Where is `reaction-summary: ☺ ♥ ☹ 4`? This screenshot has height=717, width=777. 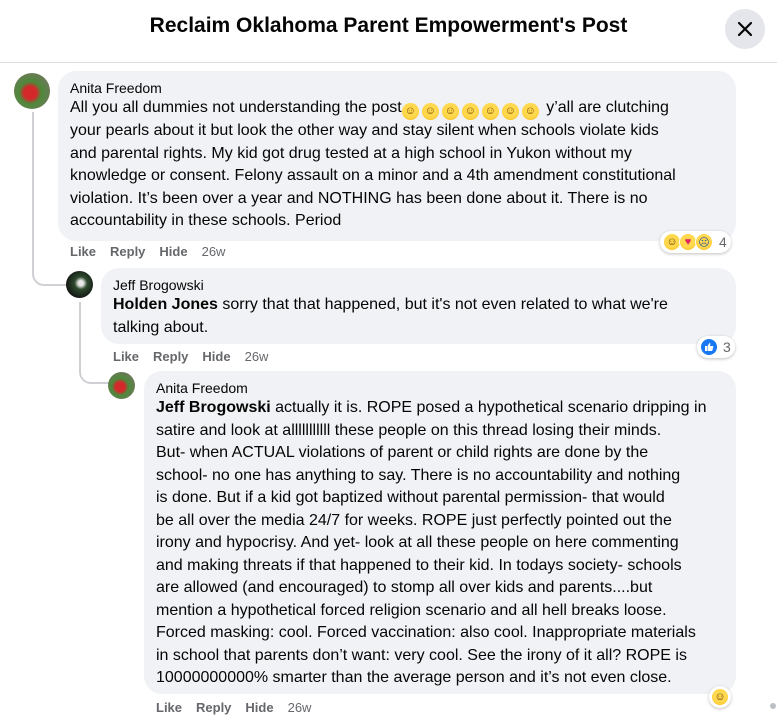
reaction-summary: ☺ ♥ ☹ 4 is located at coordinates (695, 242).